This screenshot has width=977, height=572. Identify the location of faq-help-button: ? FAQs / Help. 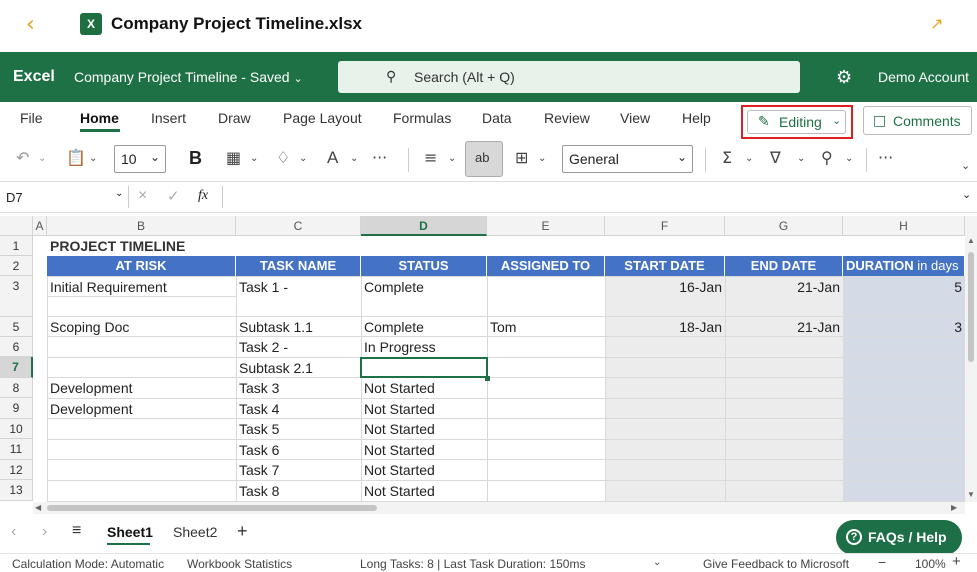
(899, 537).